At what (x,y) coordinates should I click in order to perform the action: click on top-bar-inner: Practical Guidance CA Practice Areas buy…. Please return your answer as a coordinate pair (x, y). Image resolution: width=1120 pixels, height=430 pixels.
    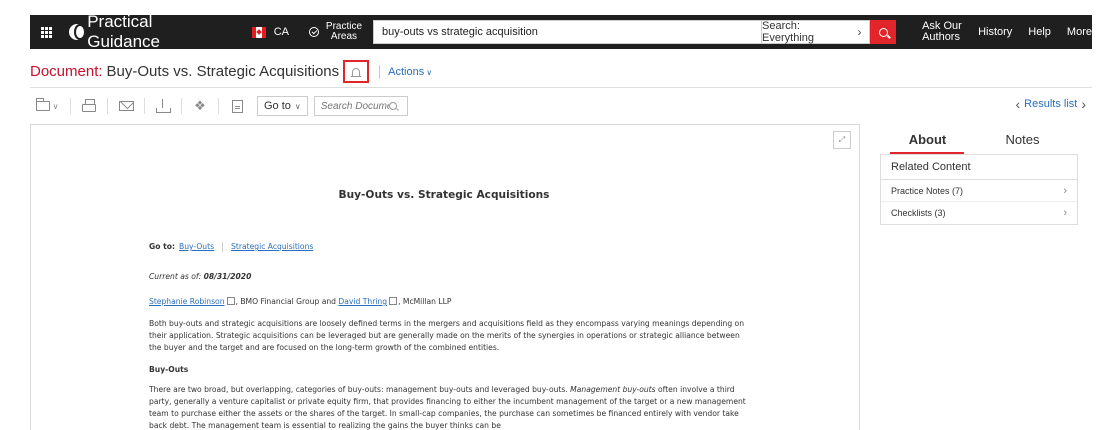
    Looking at the image, I should click on (561, 32).